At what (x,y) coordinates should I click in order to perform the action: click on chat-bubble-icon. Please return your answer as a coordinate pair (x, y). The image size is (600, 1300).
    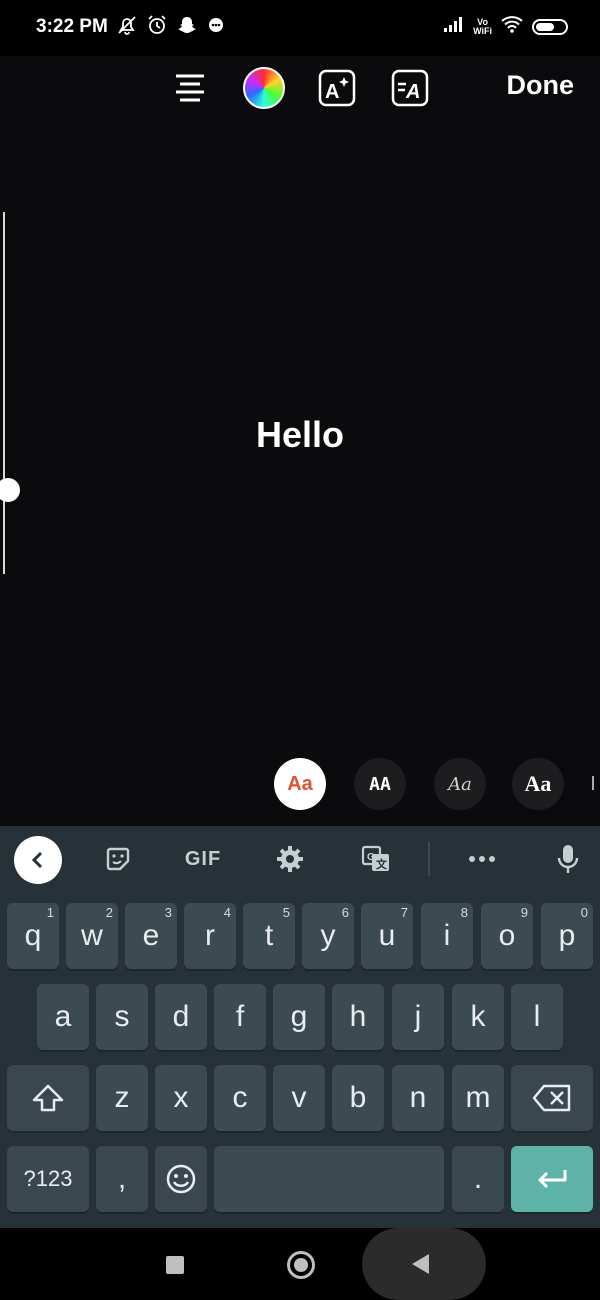
    Looking at the image, I should click on (217, 25).